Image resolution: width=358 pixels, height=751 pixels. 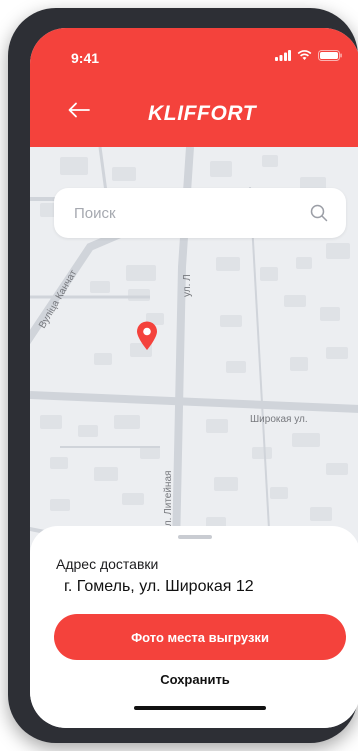 What do you see at coordinates (194, 87) in the screenshot?
I see `top-app-bar: 9:41 KLIFFORT` at bounding box center [194, 87].